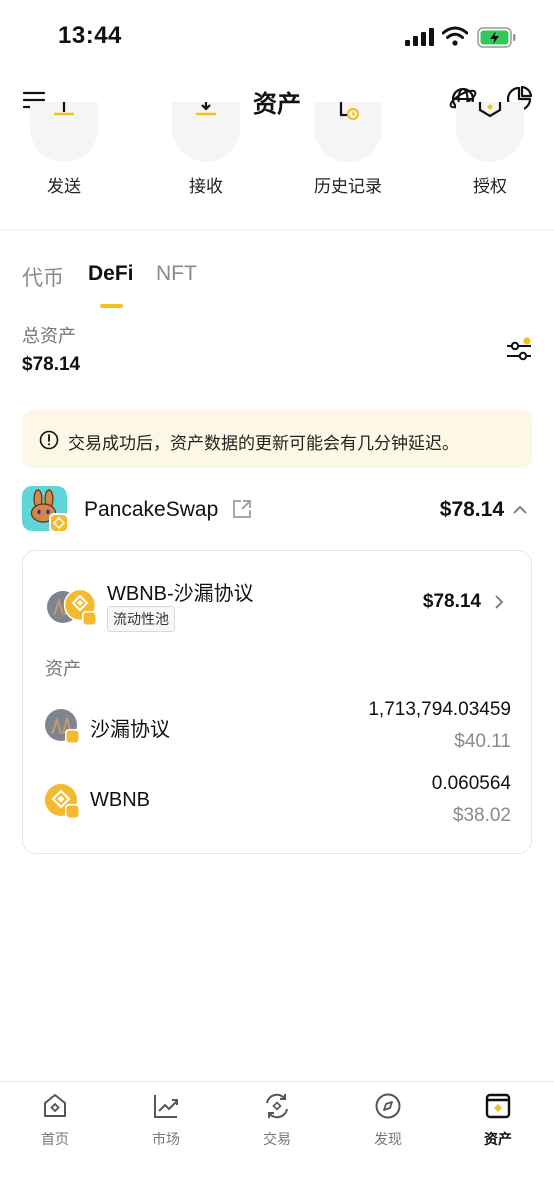 The height and width of the screenshot is (1200, 554). Describe the element at coordinates (166, 1106) in the screenshot. I see `market-icon` at that location.